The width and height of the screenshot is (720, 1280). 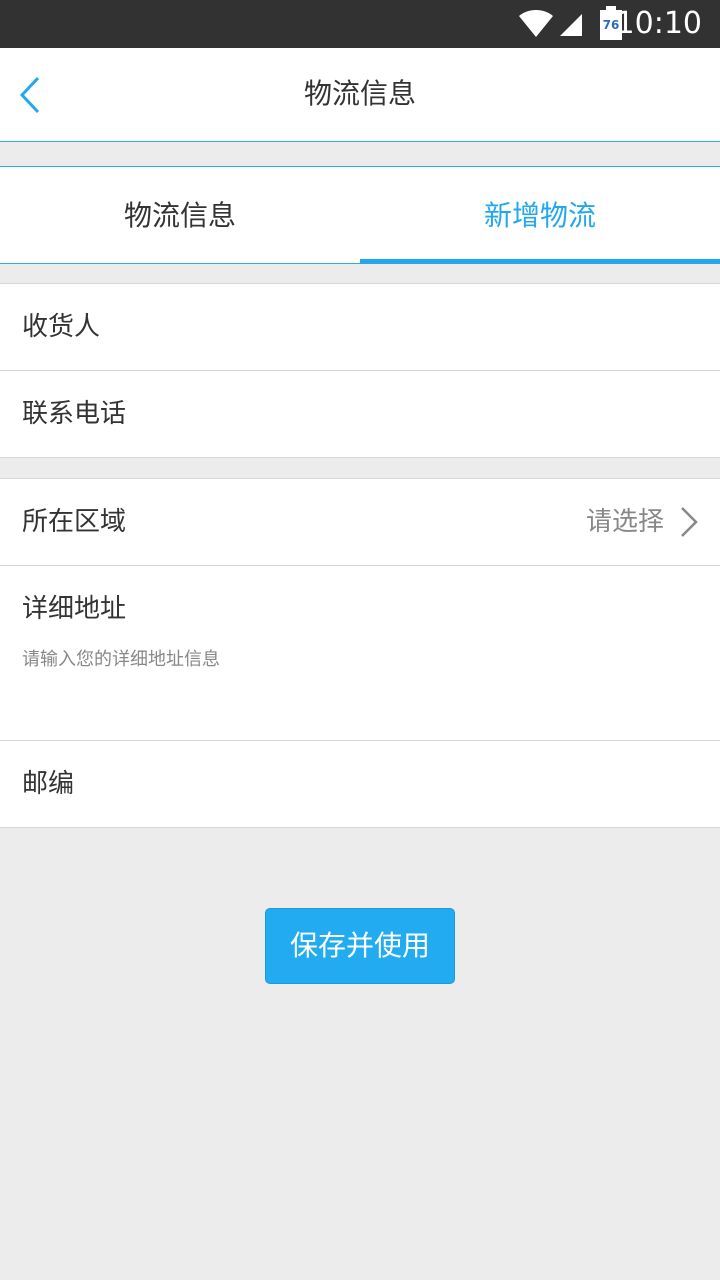 I want to click on tab-bar: 物流信息 新增物流, so click(x=360, y=215).